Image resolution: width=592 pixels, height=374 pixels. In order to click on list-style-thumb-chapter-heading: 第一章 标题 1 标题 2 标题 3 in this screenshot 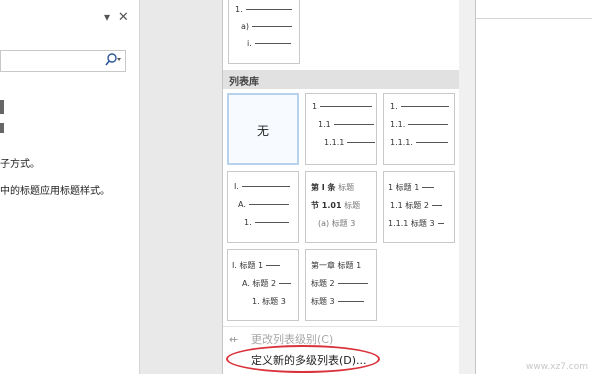, I will do `click(341, 285)`.